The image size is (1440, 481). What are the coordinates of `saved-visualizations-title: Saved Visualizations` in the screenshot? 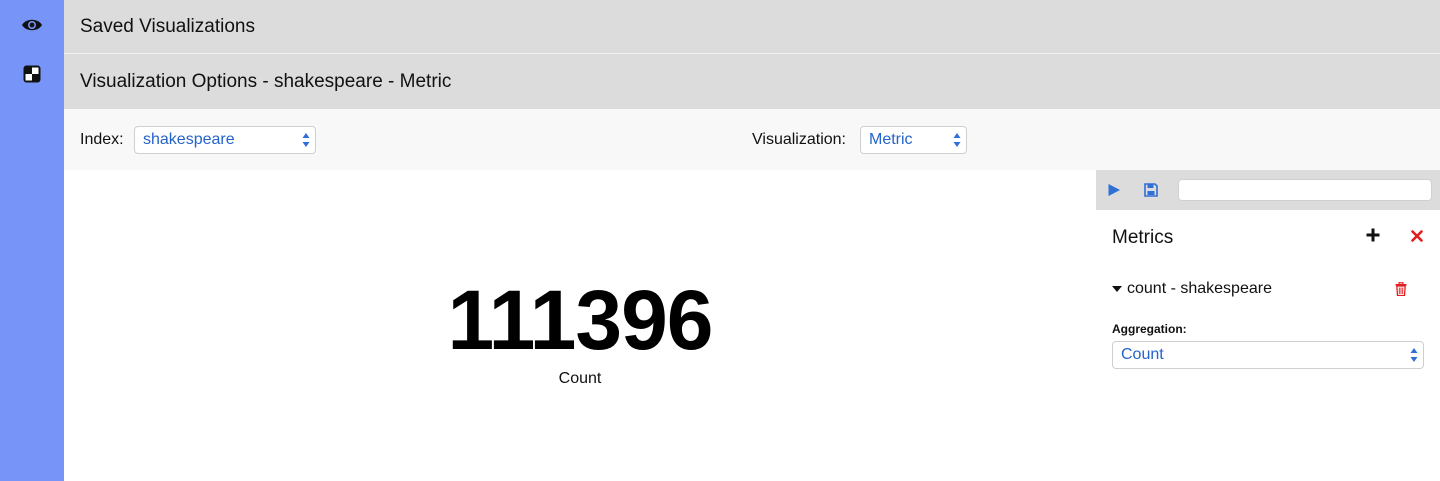 It's located at (167, 26).